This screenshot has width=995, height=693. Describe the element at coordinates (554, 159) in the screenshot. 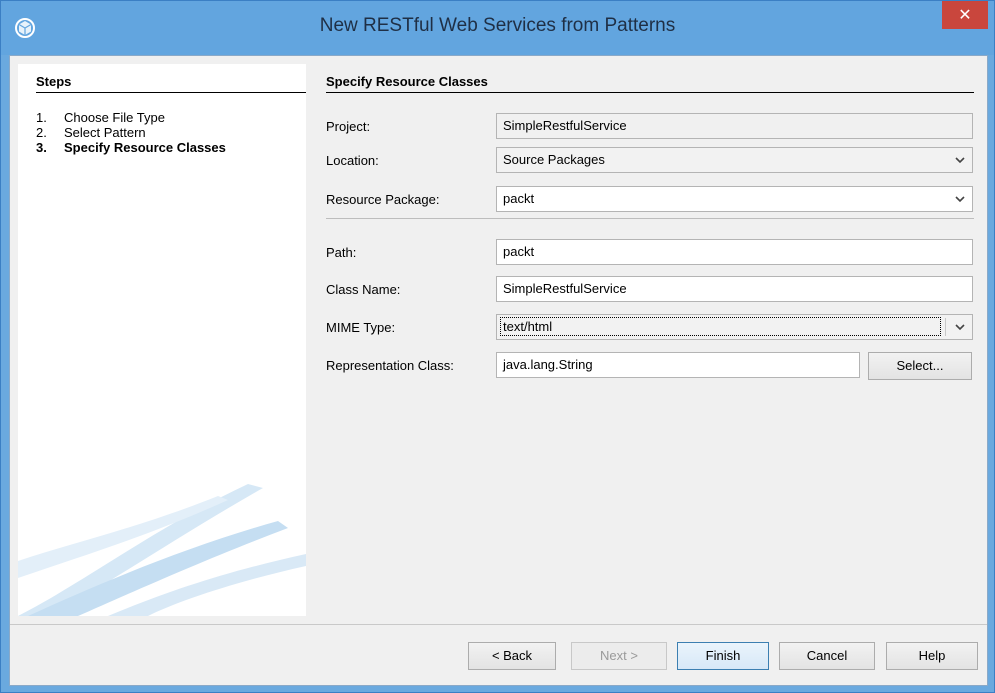

I see `location-value: Source Packages` at that location.